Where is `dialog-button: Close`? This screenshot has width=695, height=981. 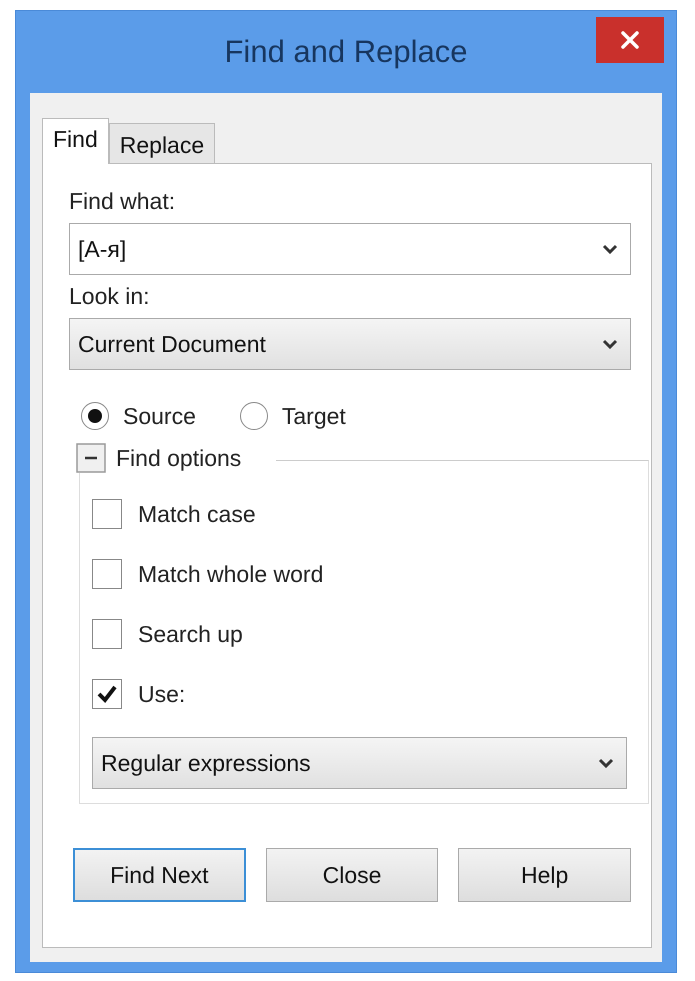
dialog-button: Close is located at coordinates (352, 875).